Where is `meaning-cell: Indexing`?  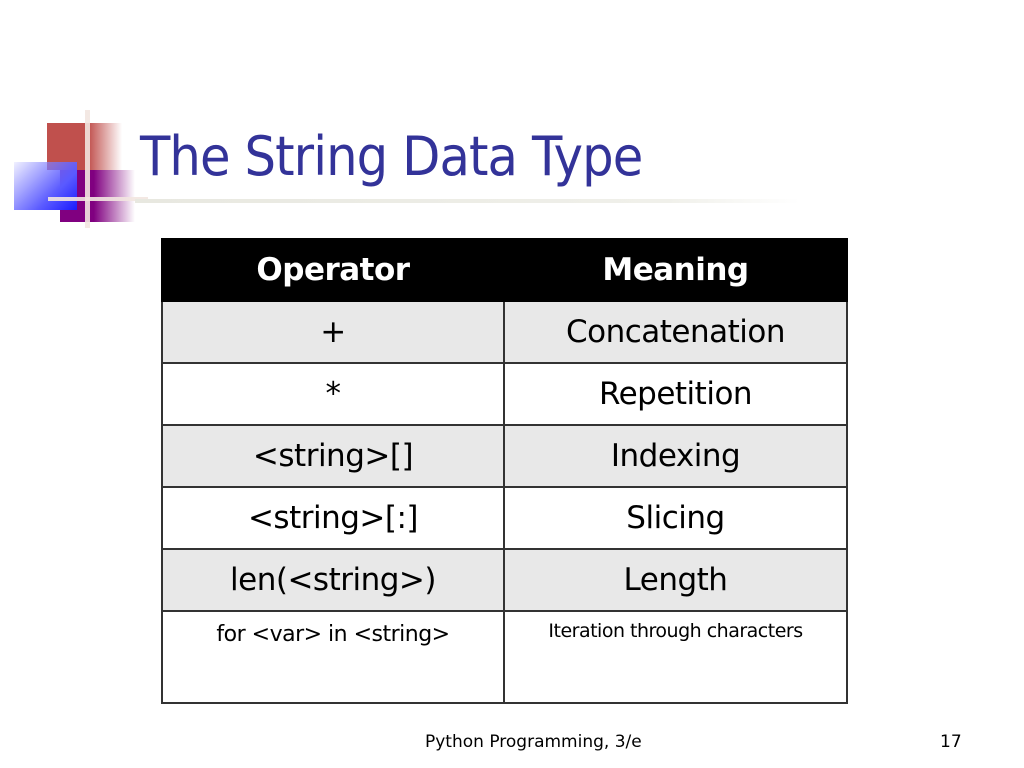 meaning-cell: Indexing is located at coordinates (675, 456).